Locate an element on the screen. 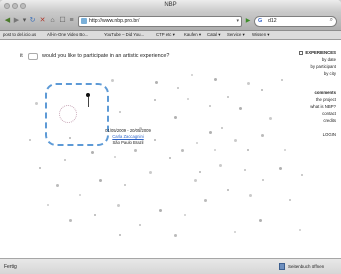 The image size is (341, 274). answer-input is located at coordinates (33, 56).